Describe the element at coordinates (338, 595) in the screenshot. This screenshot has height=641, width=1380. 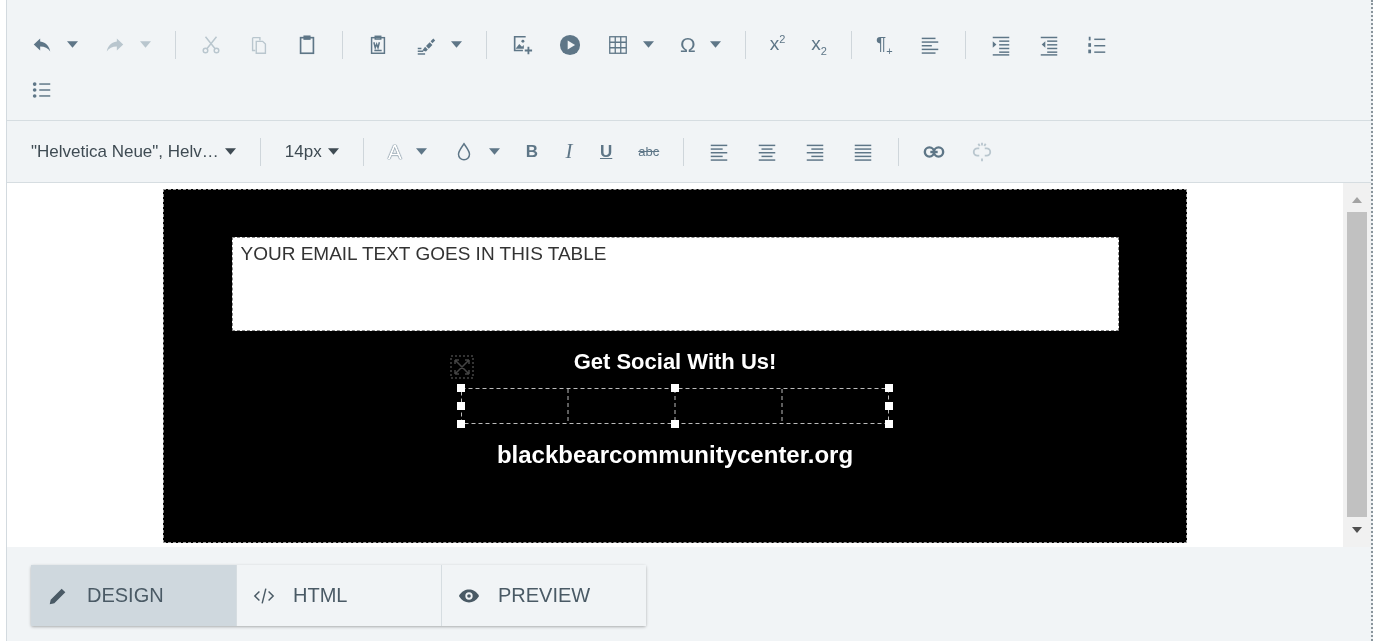
I see `mode-tab: HTML` at that location.